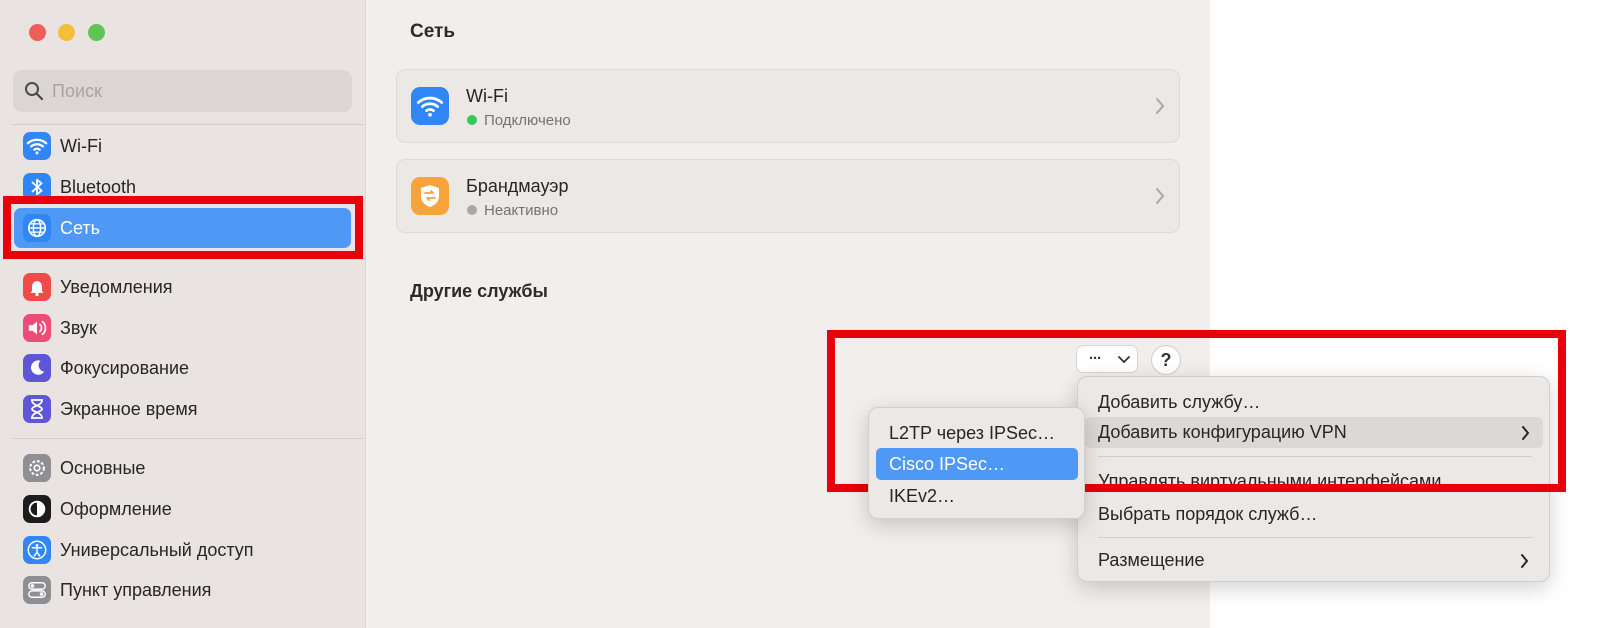  What do you see at coordinates (433, 31) in the screenshot?
I see `page-title: Сеть` at bounding box center [433, 31].